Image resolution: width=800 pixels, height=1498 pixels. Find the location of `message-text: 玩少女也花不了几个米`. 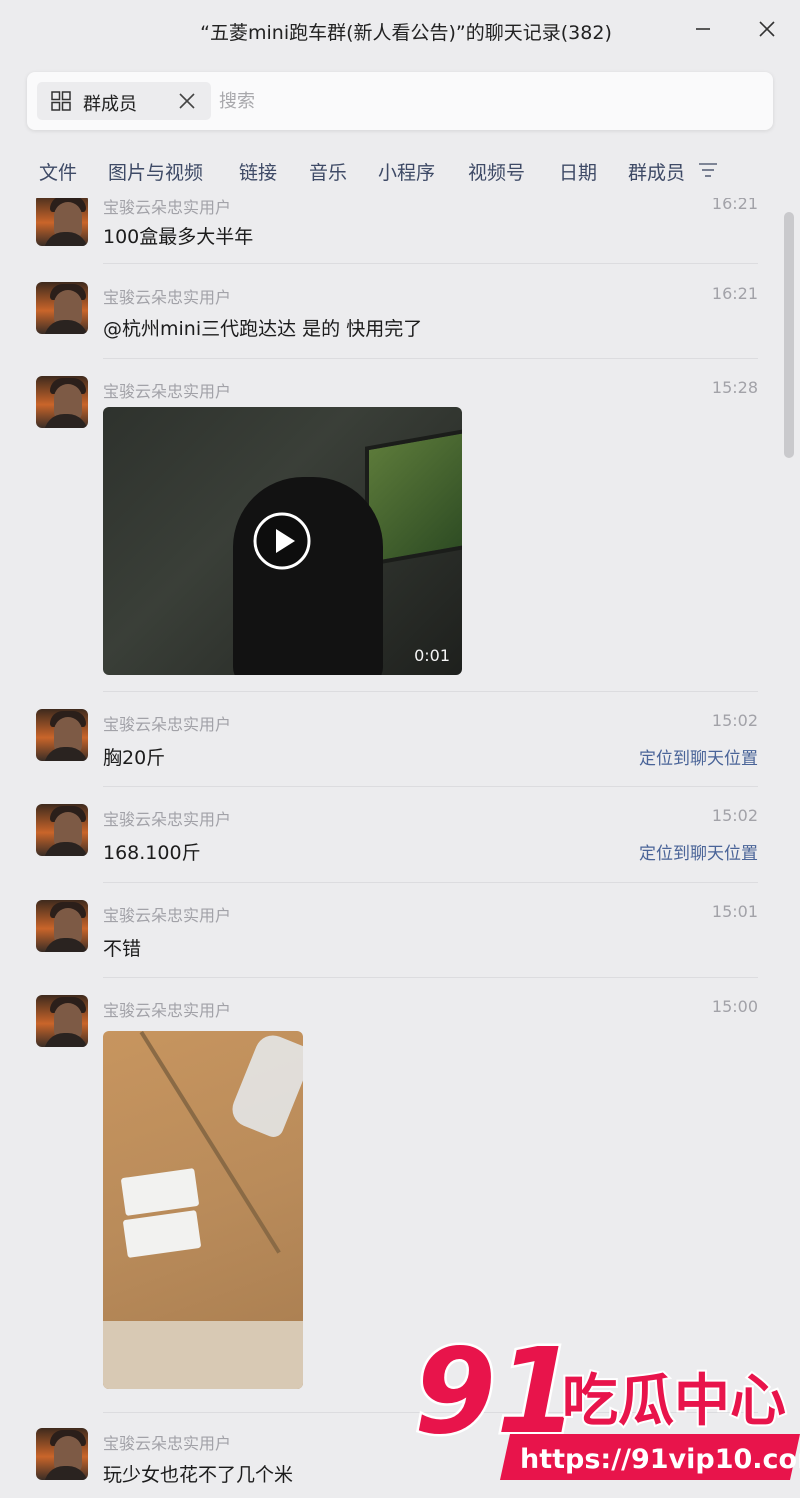

message-text: 玩少女也花不了几个米 is located at coordinates (198, 1475).